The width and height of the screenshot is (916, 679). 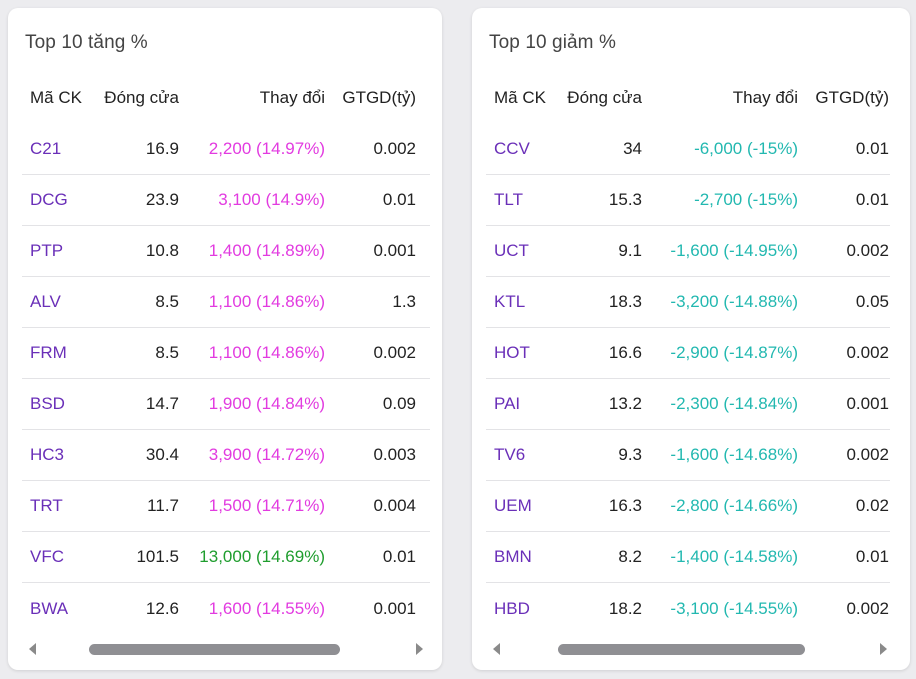 I want to click on table-row: UCT 9.1 -1,600 (-14.95%) 0.002, so click(x=688, y=251).